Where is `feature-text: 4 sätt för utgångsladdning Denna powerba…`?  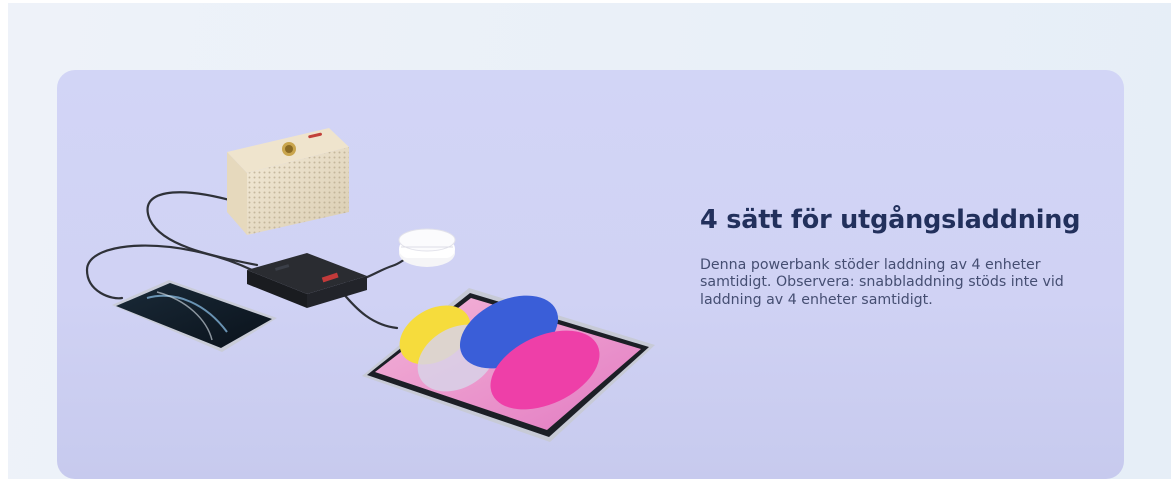 feature-text: 4 sätt för utgångsladdning Denna powerba… is located at coordinates (895, 256).